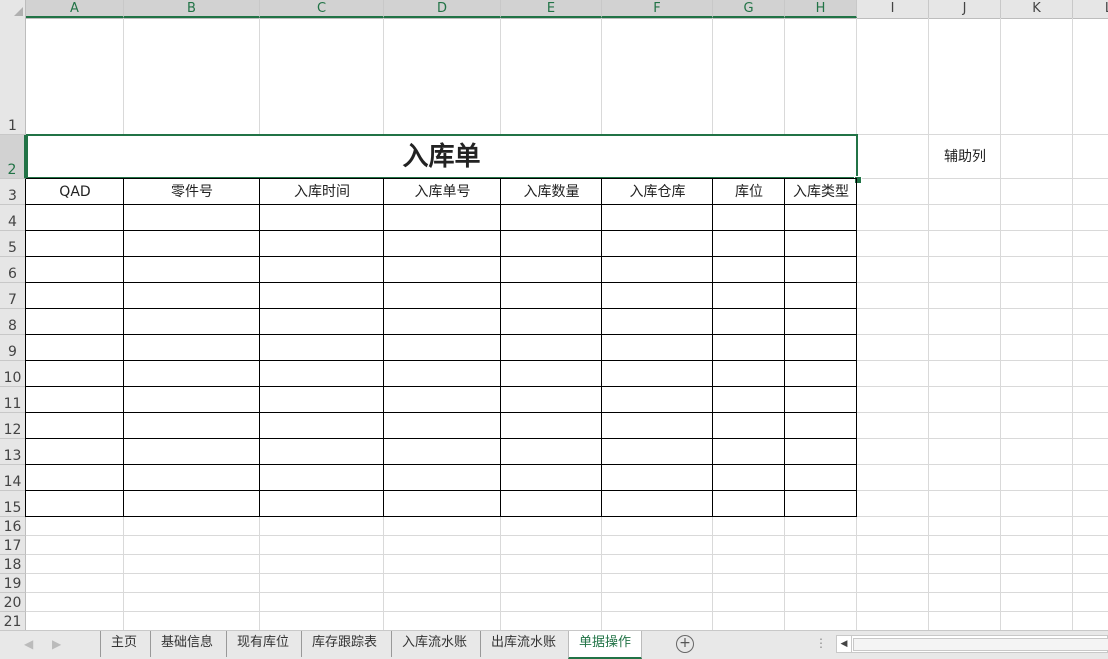  Describe the element at coordinates (13, 478) in the screenshot. I see `row-header-14: 14` at that location.